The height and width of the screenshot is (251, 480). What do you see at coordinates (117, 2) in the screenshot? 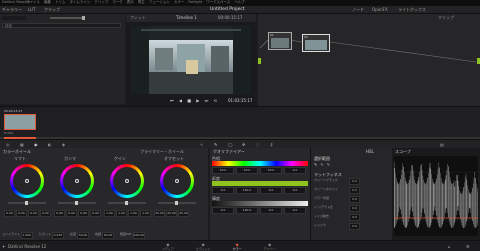
I see `menu-item: マーク` at bounding box center [117, 2].